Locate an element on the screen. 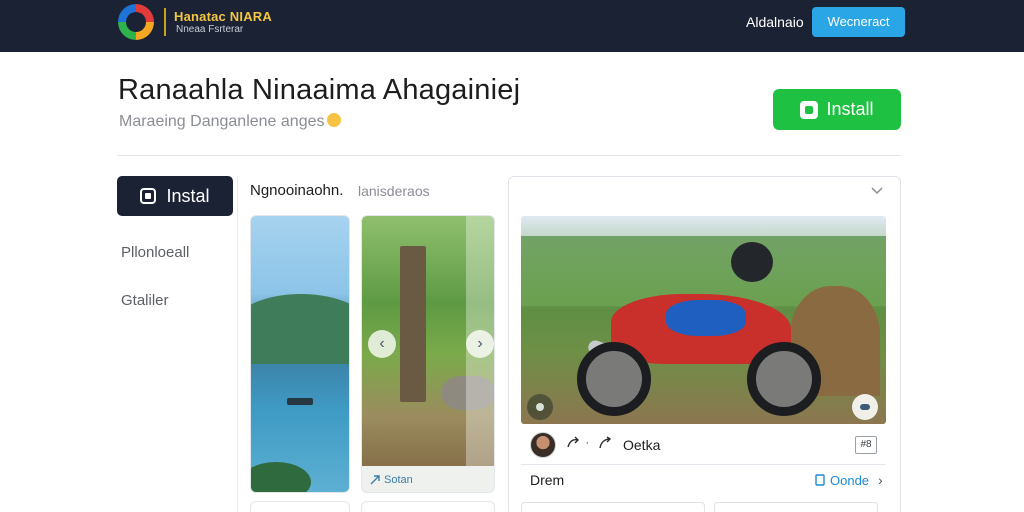 Image resolution: width=1024 pixels, height=512 pixels. sidebar-divider is located at coordinates (237, 344).